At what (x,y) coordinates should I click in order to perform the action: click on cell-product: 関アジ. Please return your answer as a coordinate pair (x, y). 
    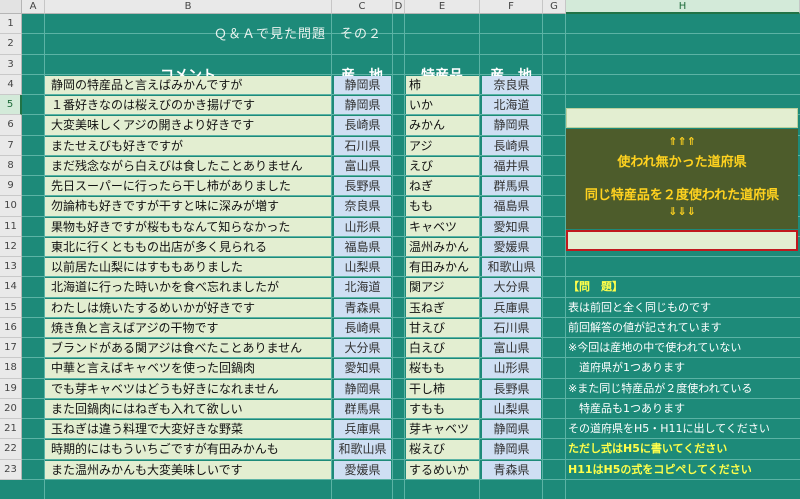
    Looking at the image, I should click on (442, 287).